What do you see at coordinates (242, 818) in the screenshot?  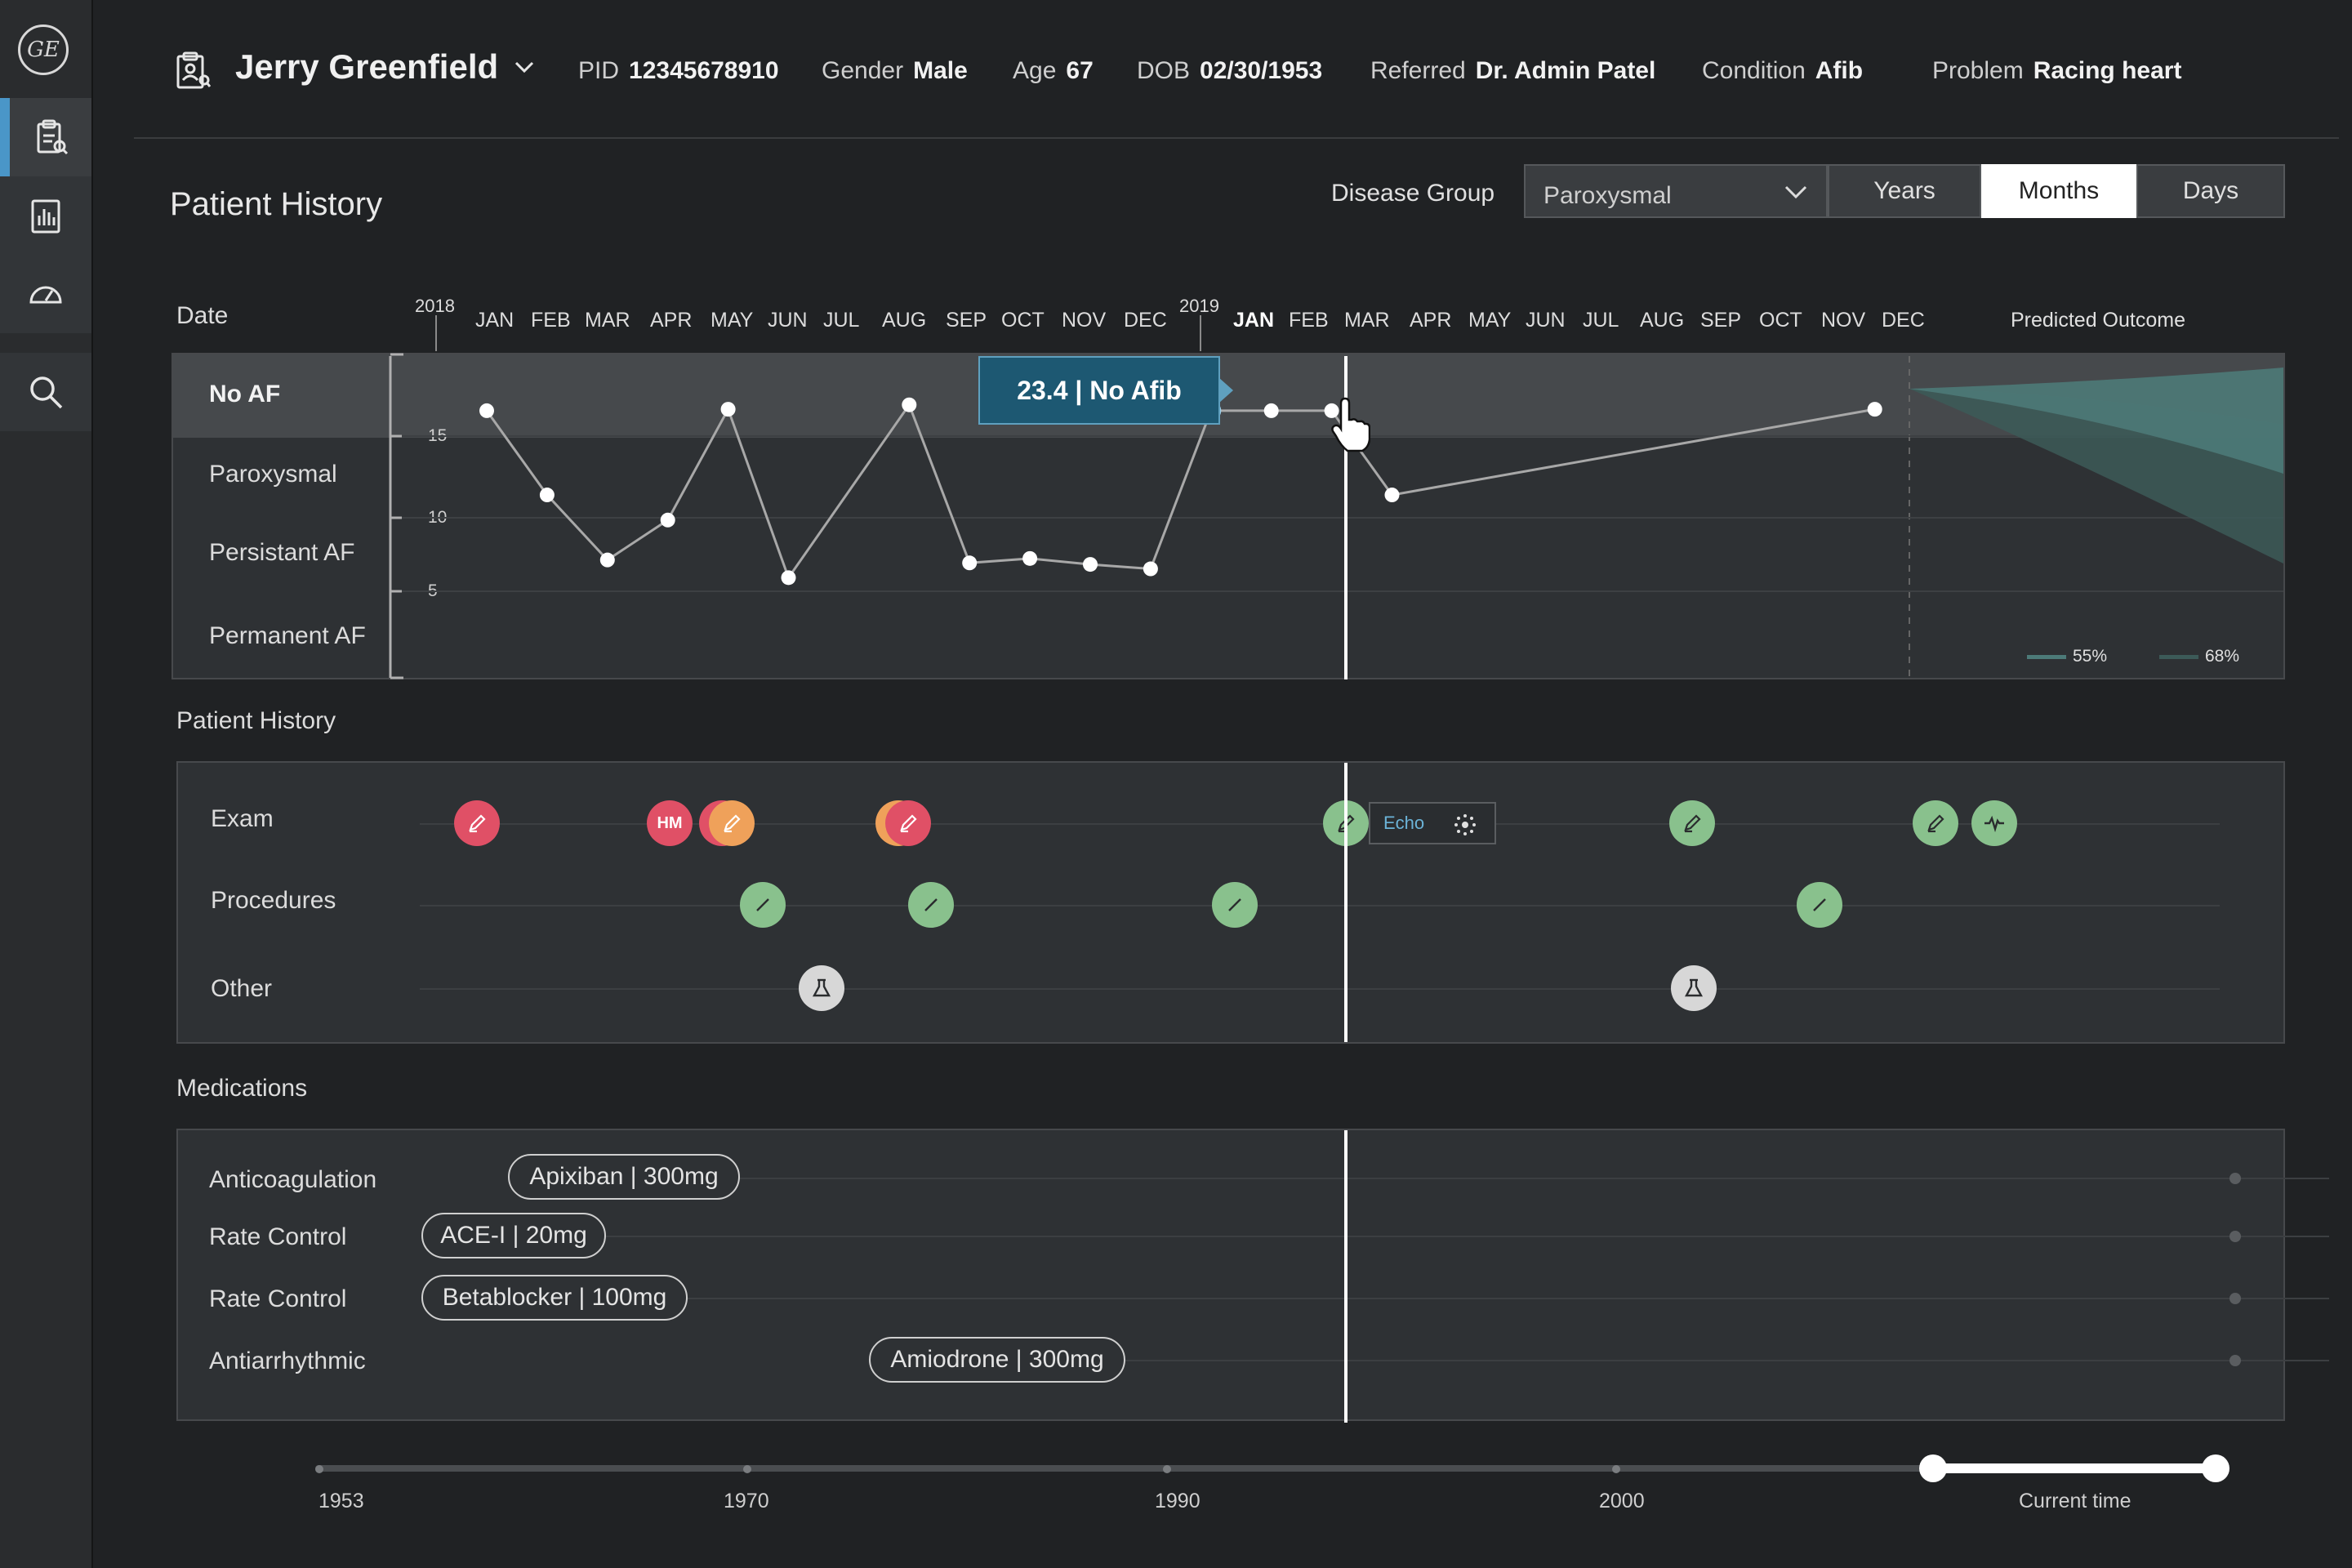 I see `row-exam: Exam` at bounding box center [242, 818].